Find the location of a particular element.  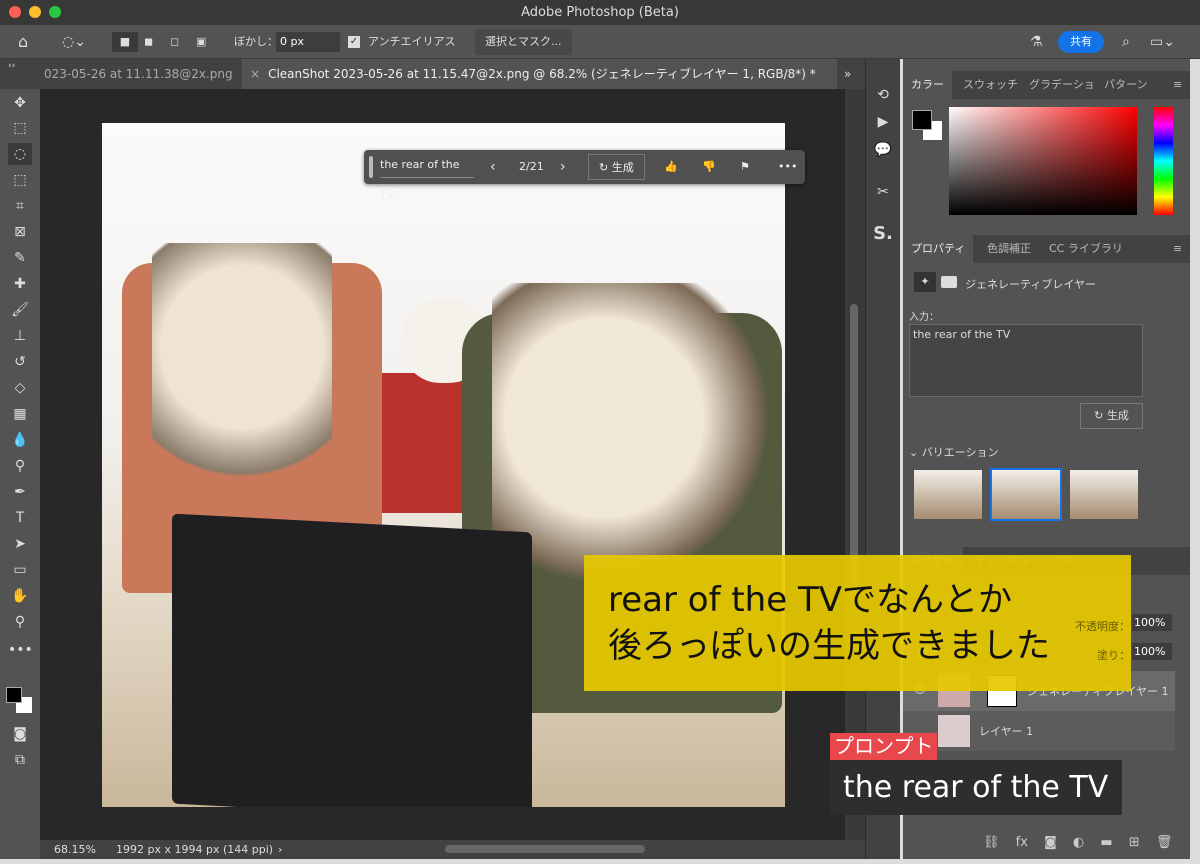

new-selection-icon: ■ is located at coordinates (125, 42).